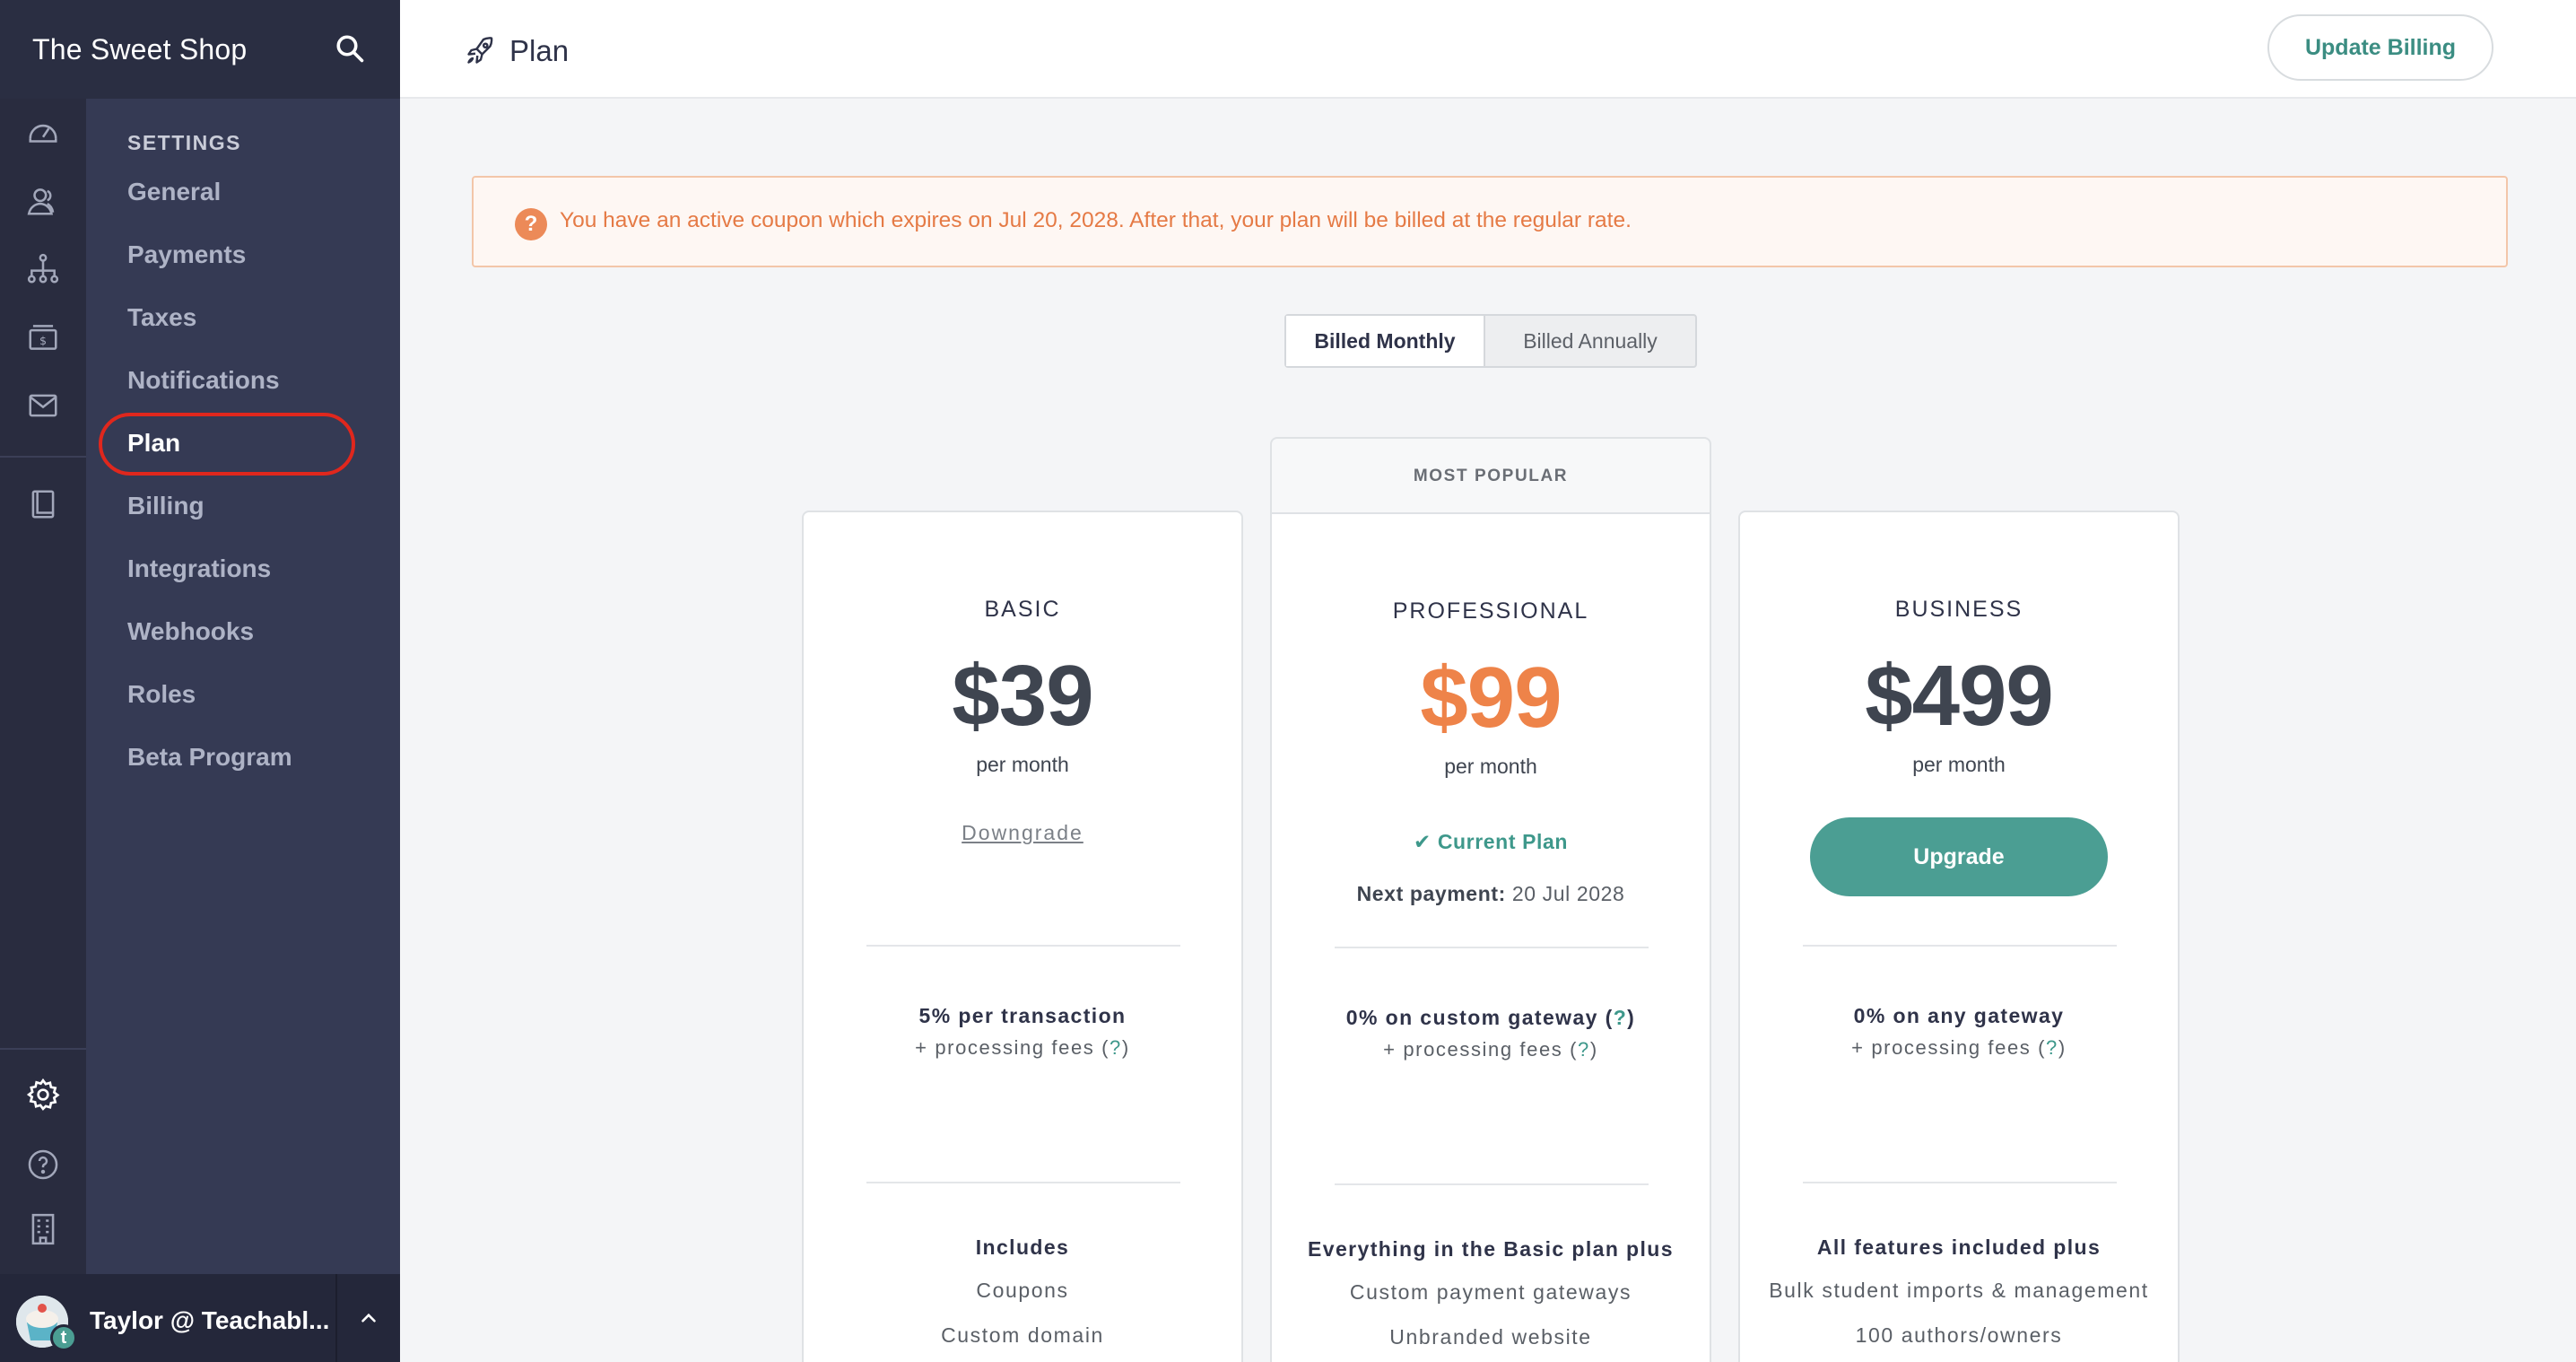 The image size is (2576, 1362). What do you see at coordinates (43, 504) in the screenshot?
I see `book-icon` at bounding box center [43, 504].